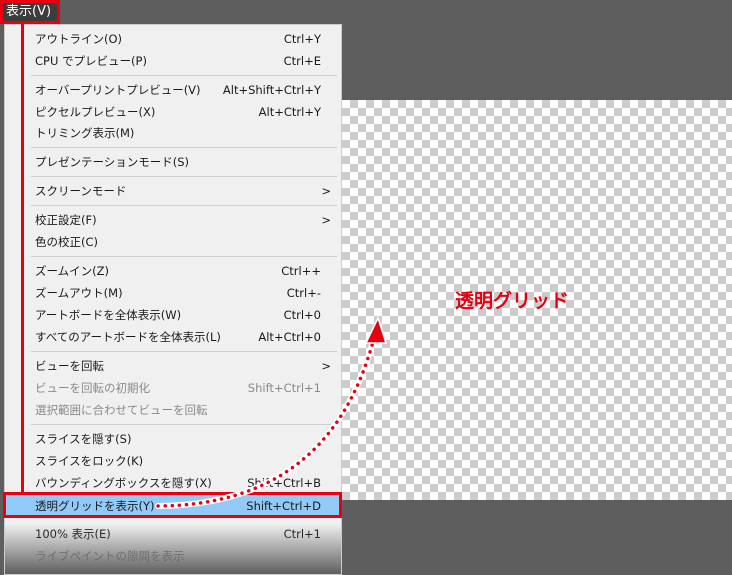 The height and width of the screenshot is (575, 732). I want to click on annotation-label: 透明グリッド, so click(512, 301).